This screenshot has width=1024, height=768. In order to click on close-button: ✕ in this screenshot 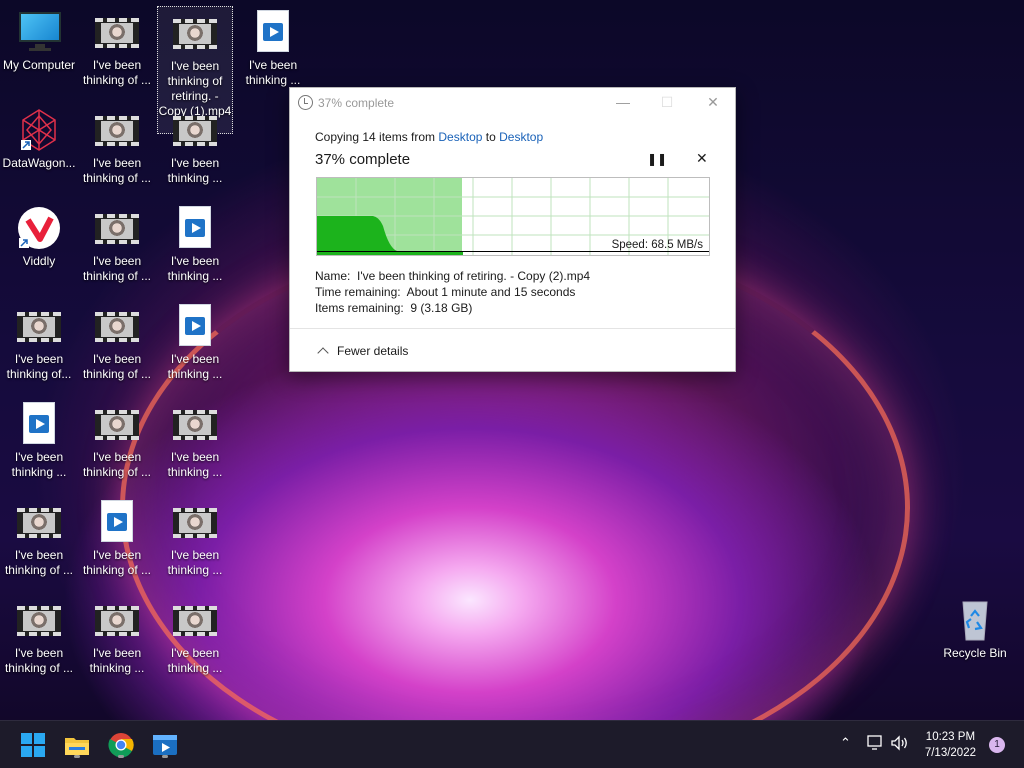, I will do `click(713, 103)`.